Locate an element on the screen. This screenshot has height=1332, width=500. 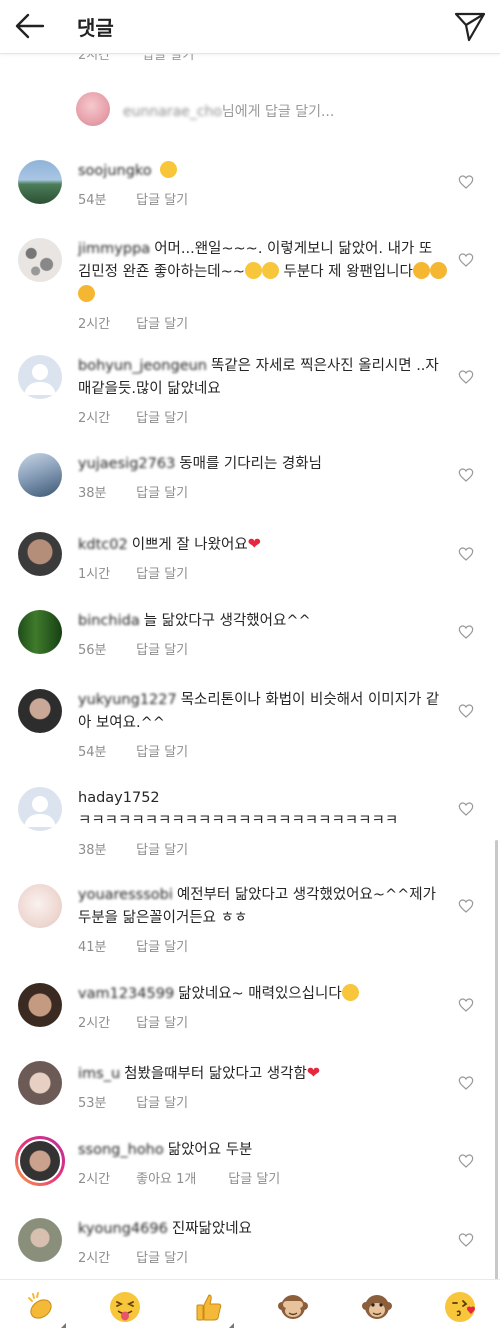
comment-text: haday1752 ㅋㅋㅋㅋㅋㅋㅋㅋㅋㅋㅋㅋㅋㅋㅋㅋㅋㅋㅋㅋㅋㅋㅋㅋ is located at coordinates (264, 810).